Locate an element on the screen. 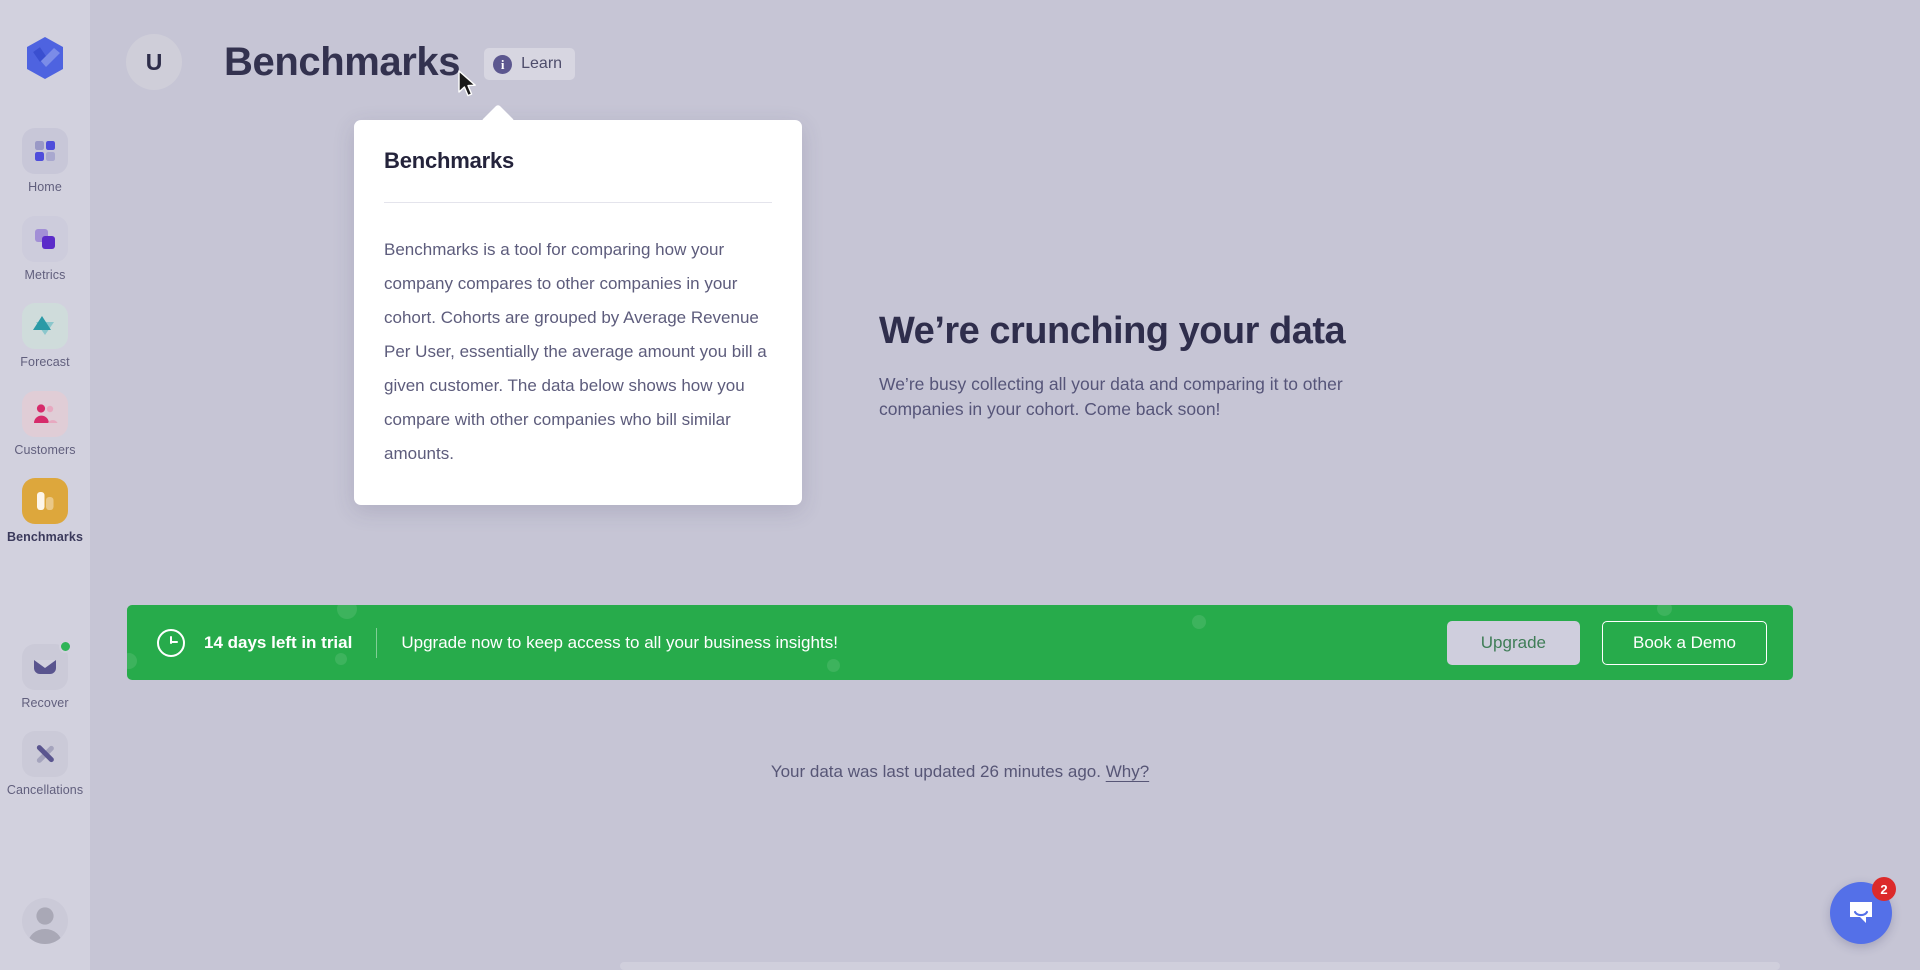  popover-divider is located at coordinates (578, 202).